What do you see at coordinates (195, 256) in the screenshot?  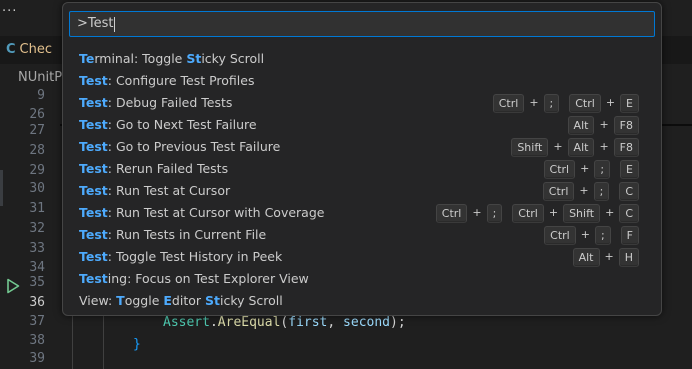 I see `command-label-text: : Toggle Test History in Peek` at bounding box center [195, 256].